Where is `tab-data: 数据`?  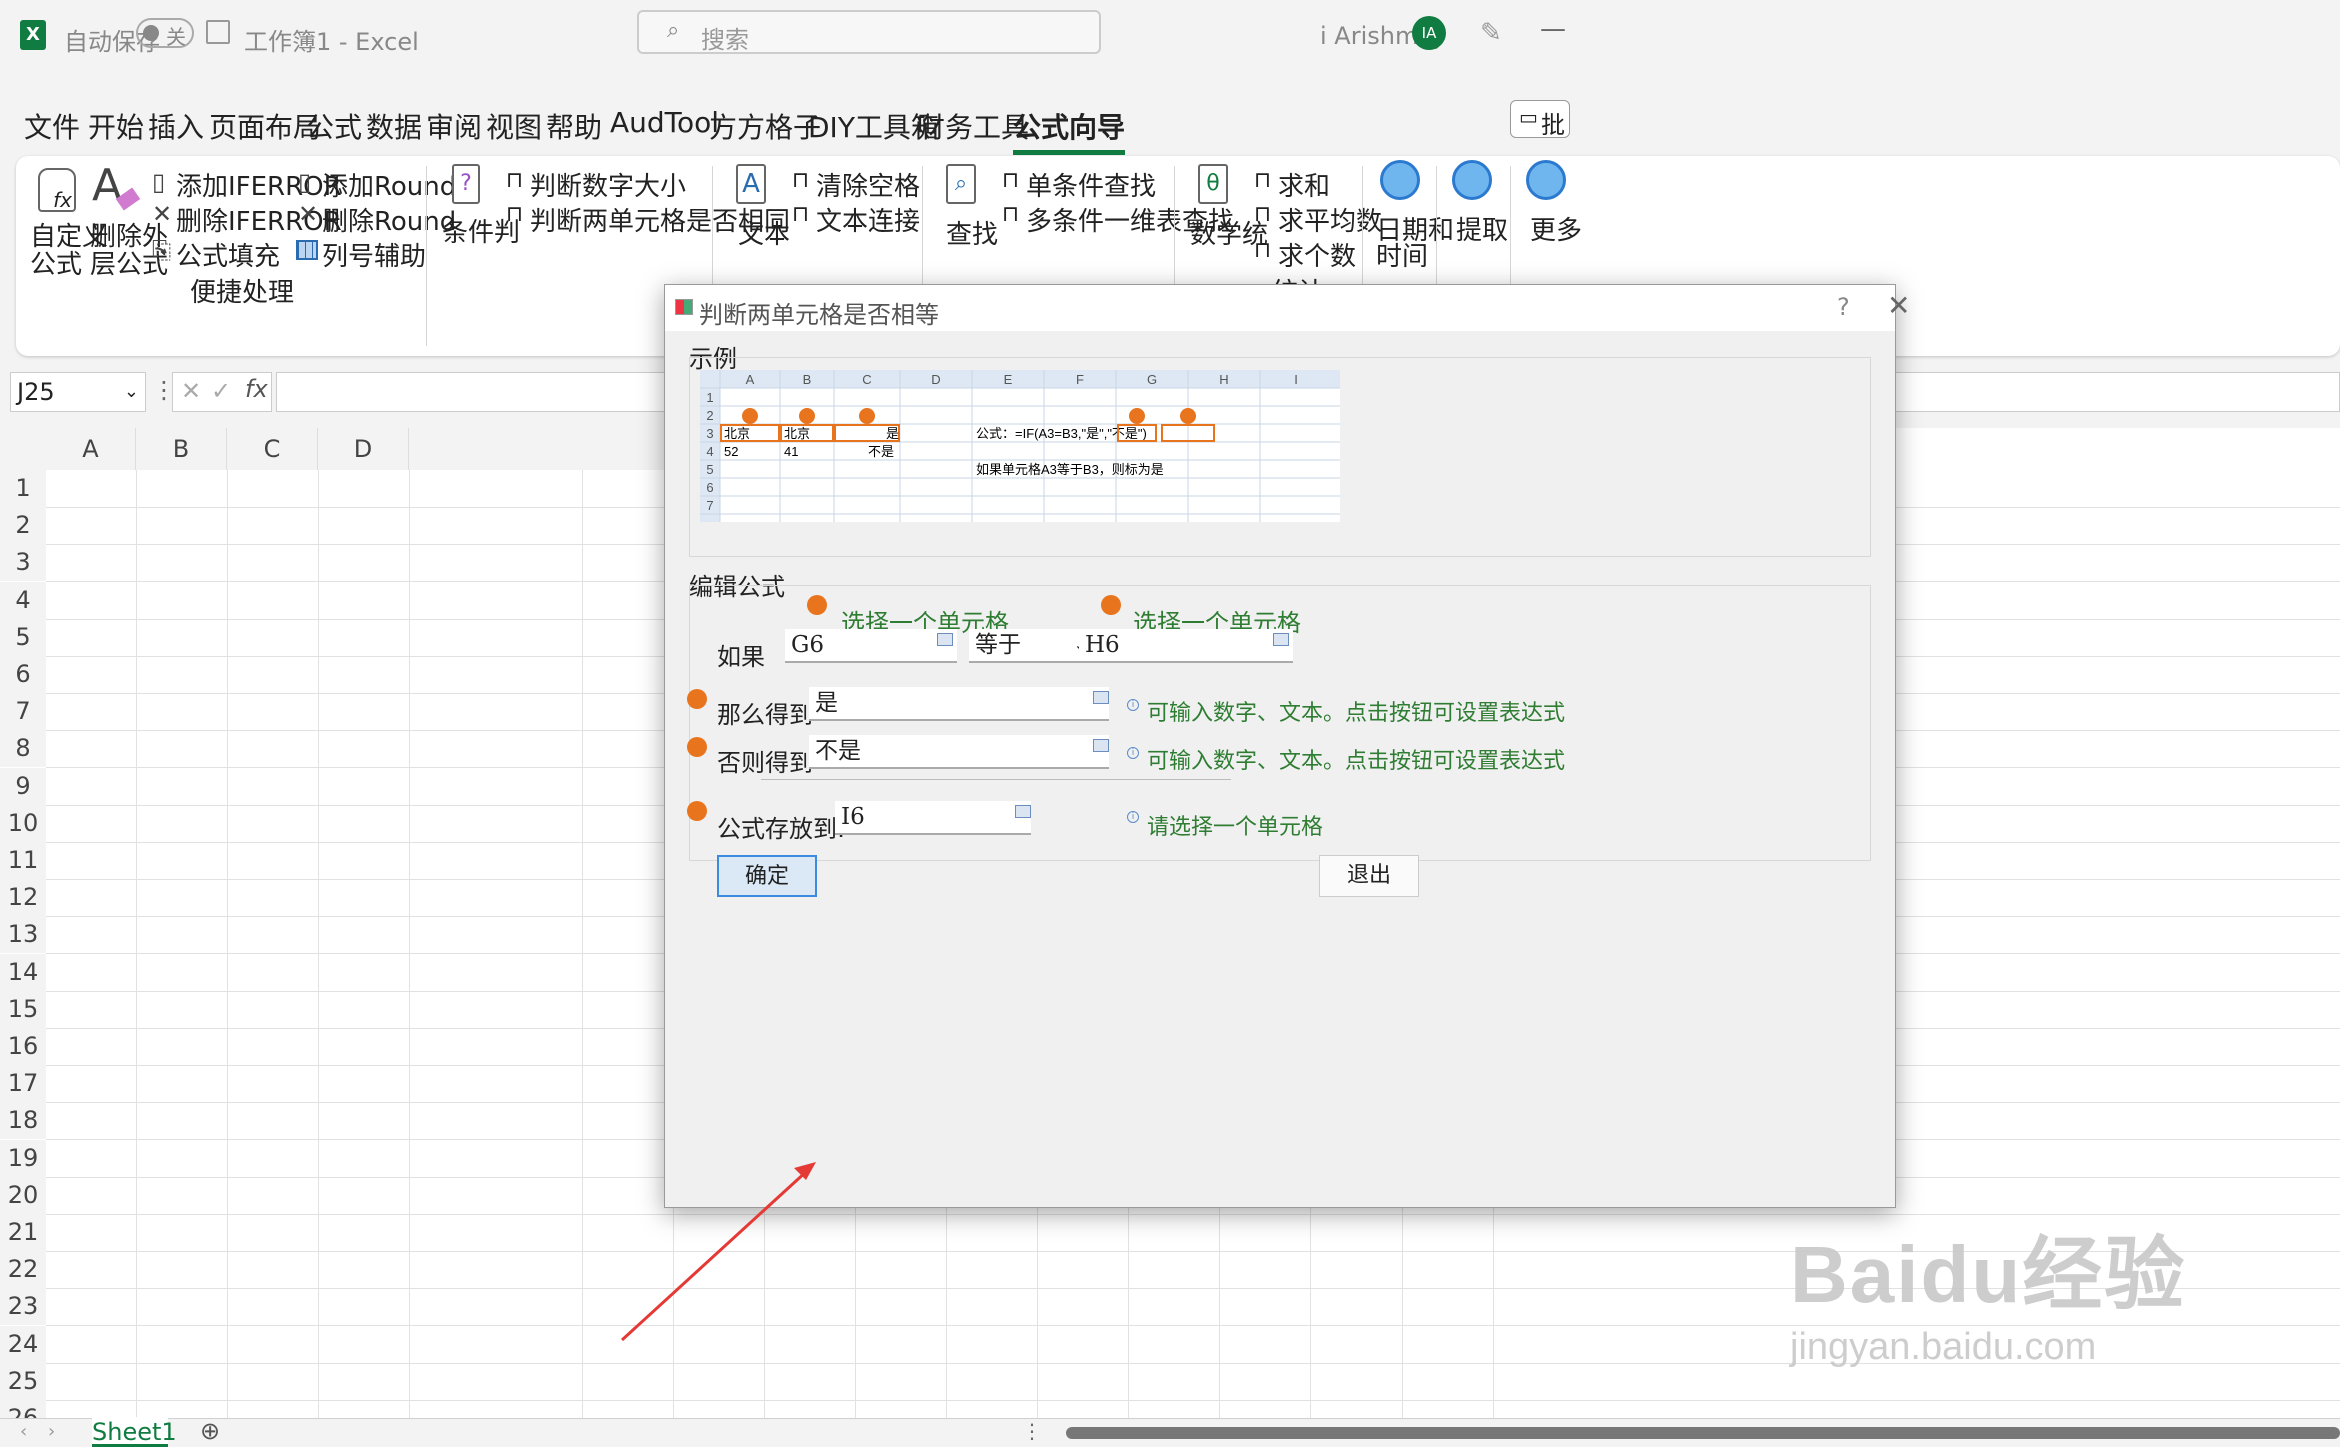 tab-data: 数据 is located at coordinates (394, 126).